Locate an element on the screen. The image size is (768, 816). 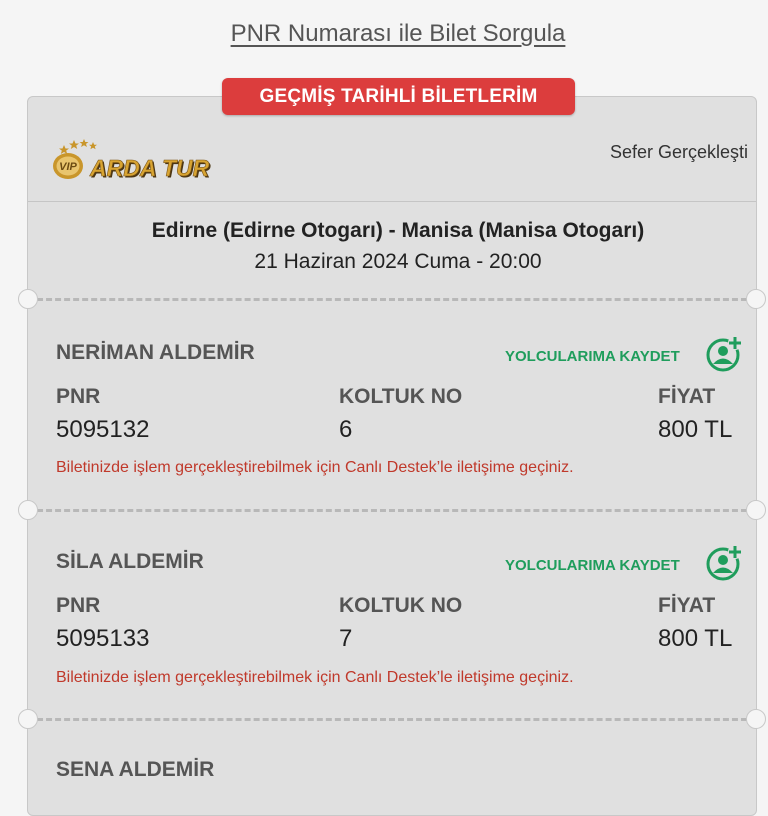
svg-text: VIP is located at coordinates (68, 167).